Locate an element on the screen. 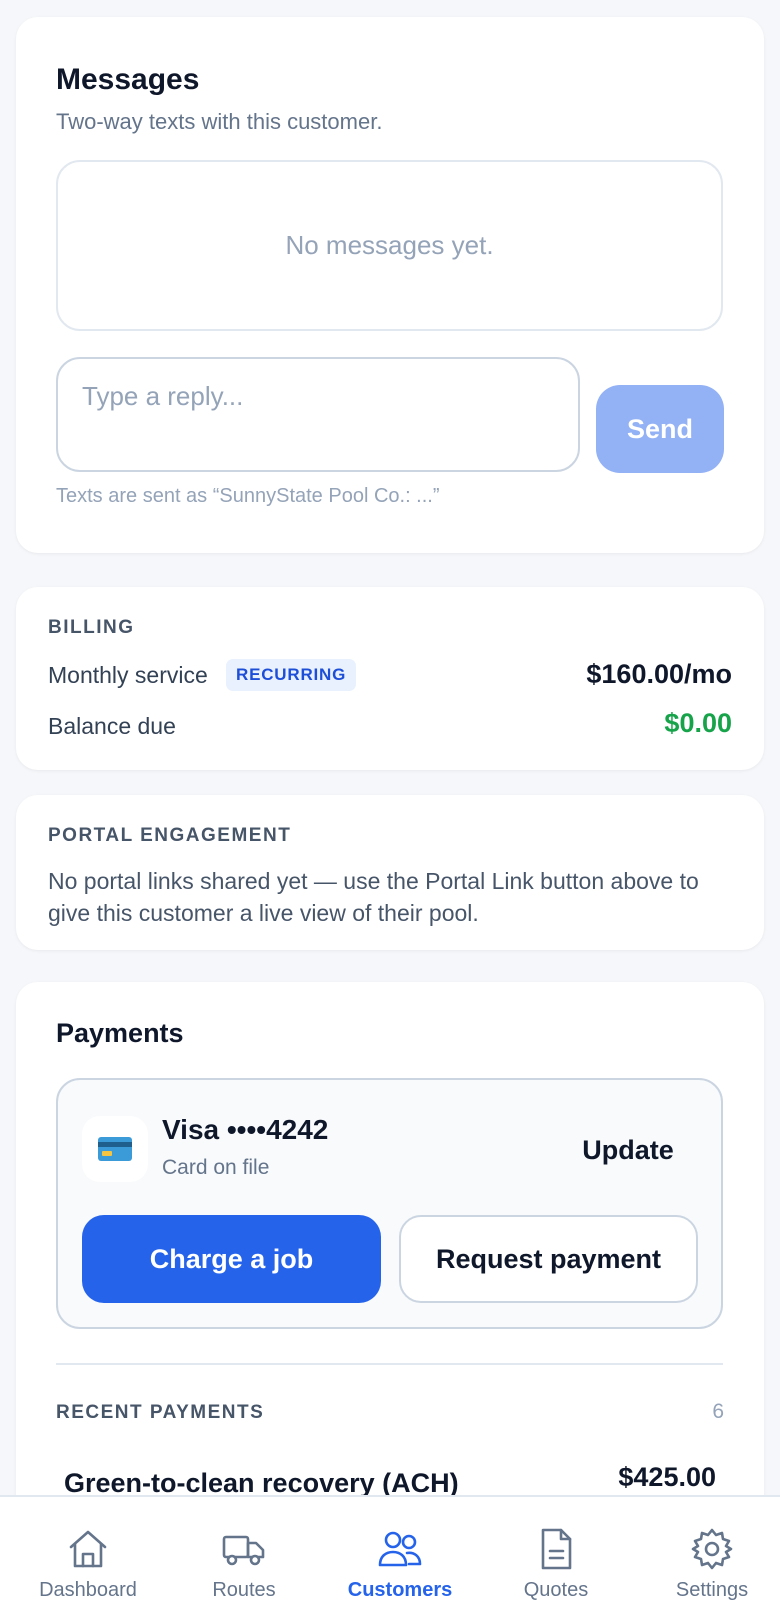 Image resolution: width=780 pixels, height=1624 pixels. charge-job-button: Charge a job is located at coordinates (231, 1259).